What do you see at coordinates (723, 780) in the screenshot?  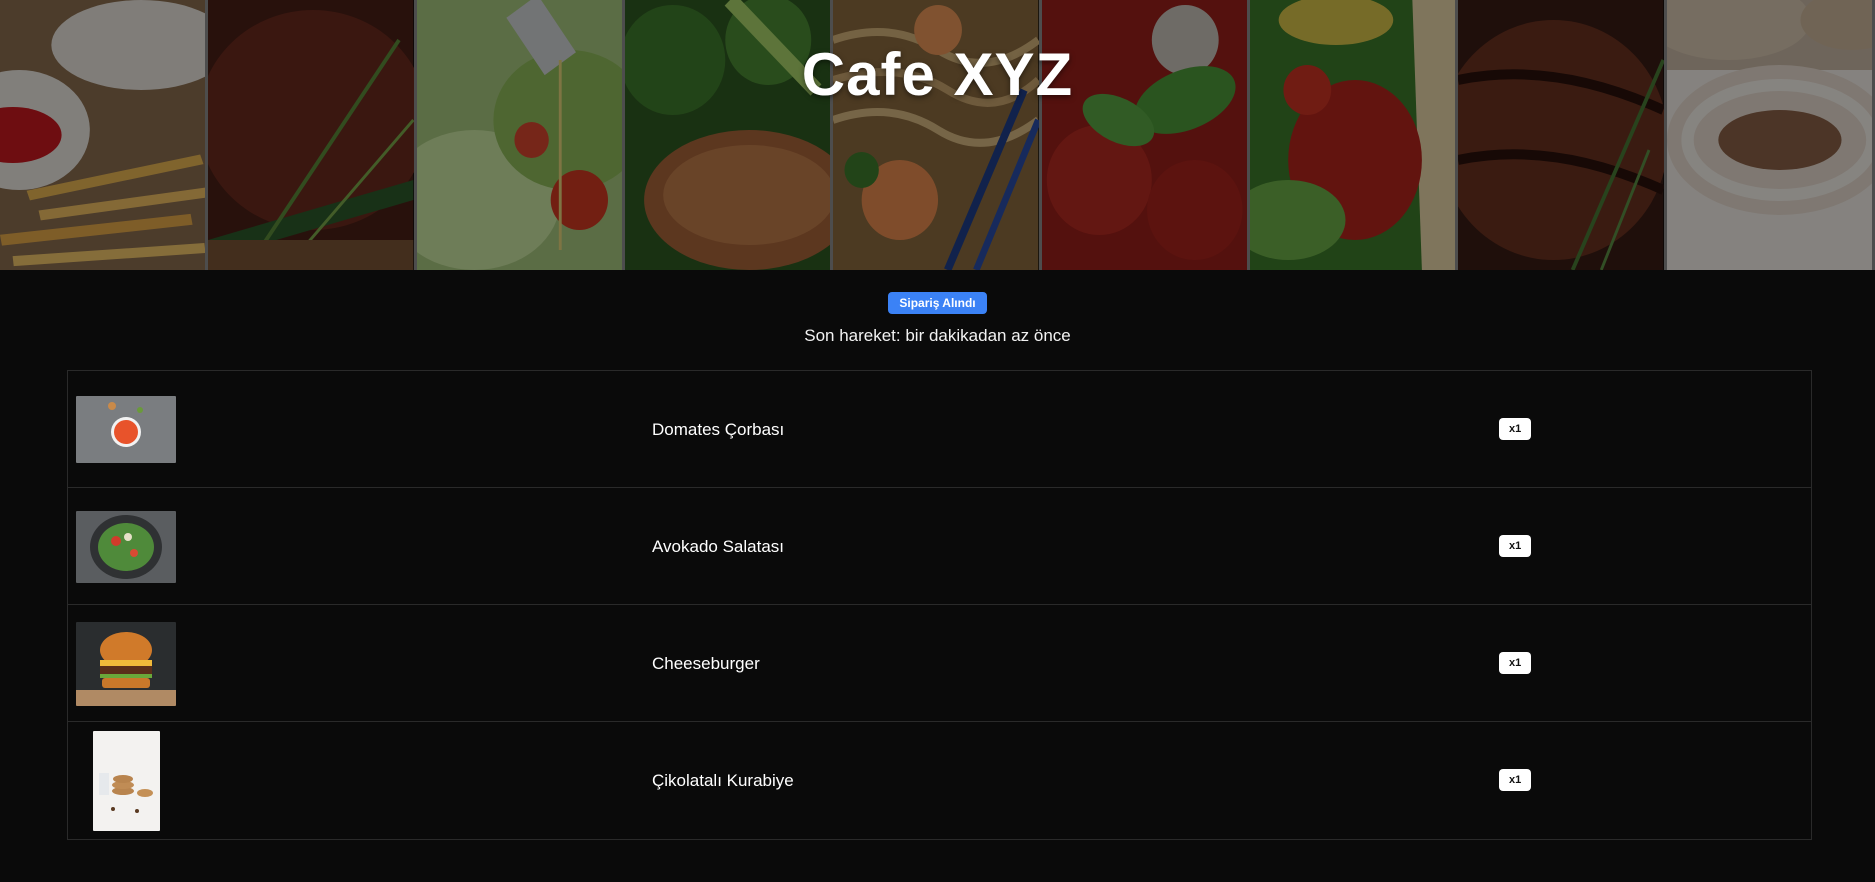 I see `item-name: Çikolatalı Kurabiye` at bounding box center [723, 780].